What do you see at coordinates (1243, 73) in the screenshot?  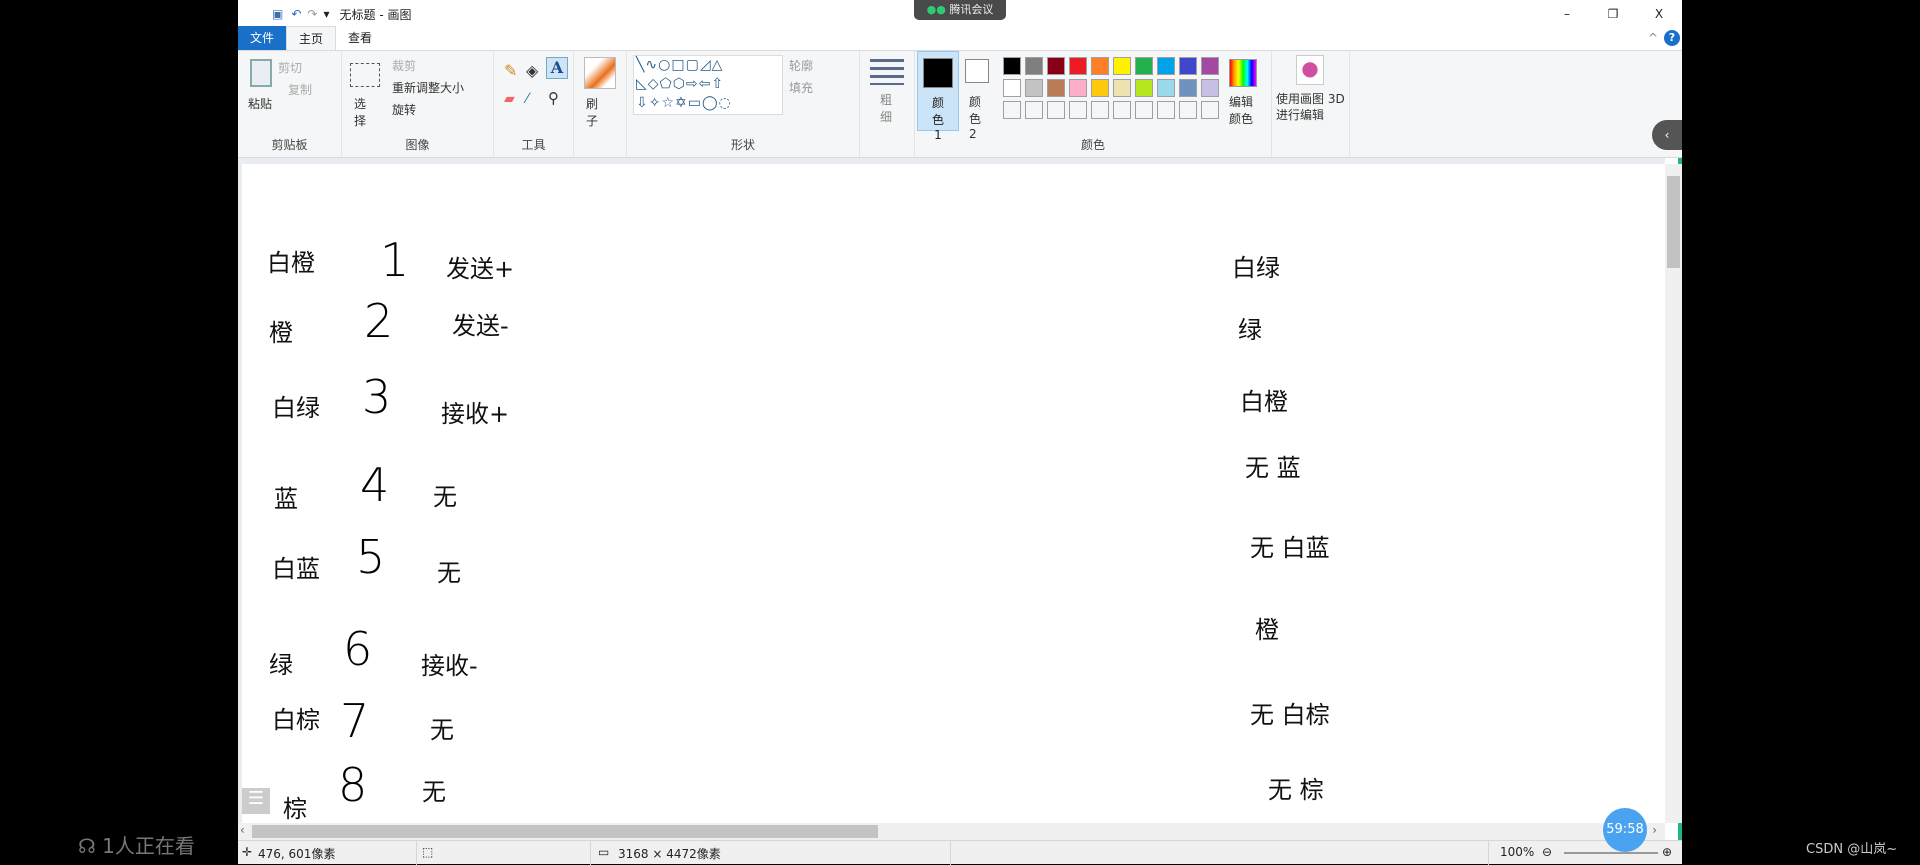 I see `edit-colors-icon` at bounding box center [1243, 73].